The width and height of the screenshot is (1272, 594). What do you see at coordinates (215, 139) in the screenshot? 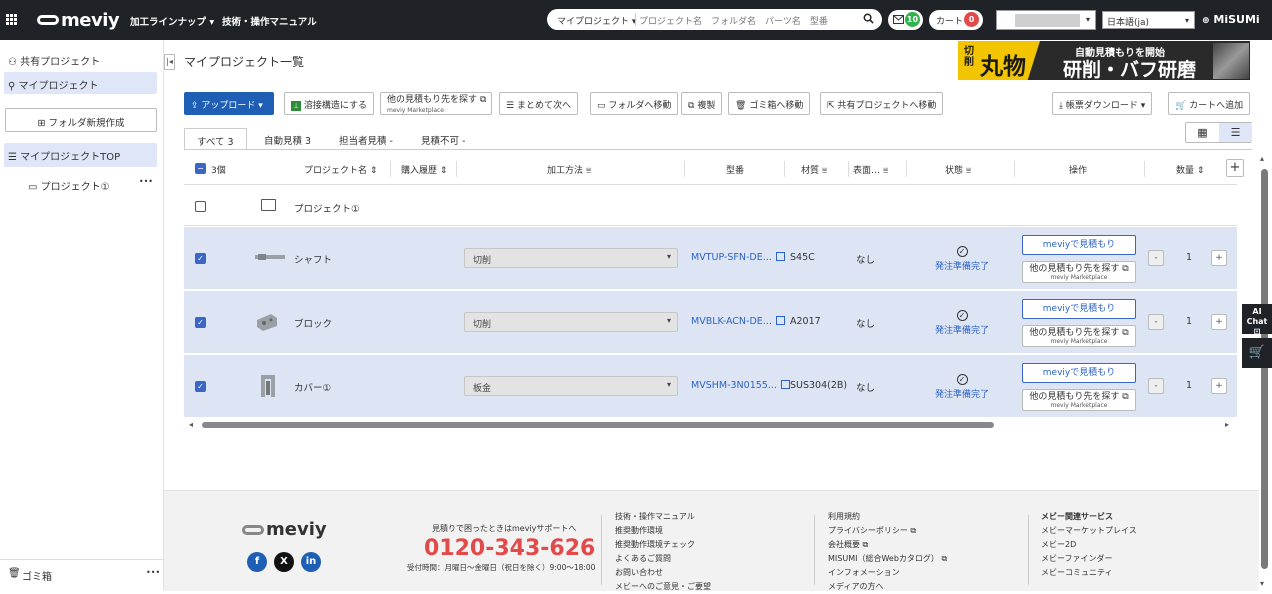
I see `tab-all: すべて 3` at bounding box center [215, 139].